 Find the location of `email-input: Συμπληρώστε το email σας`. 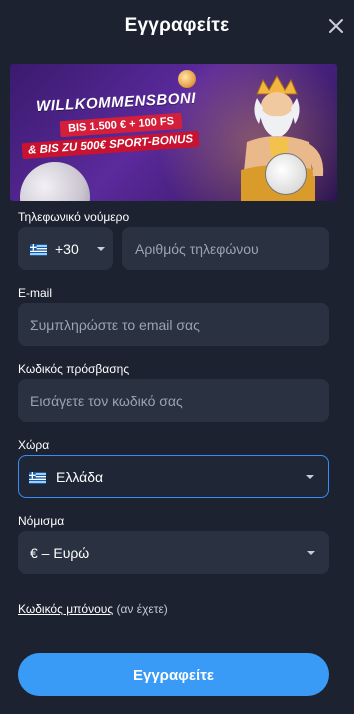

email-input: Συμπληρώστε το email σας is located at coordinates (173, 324).